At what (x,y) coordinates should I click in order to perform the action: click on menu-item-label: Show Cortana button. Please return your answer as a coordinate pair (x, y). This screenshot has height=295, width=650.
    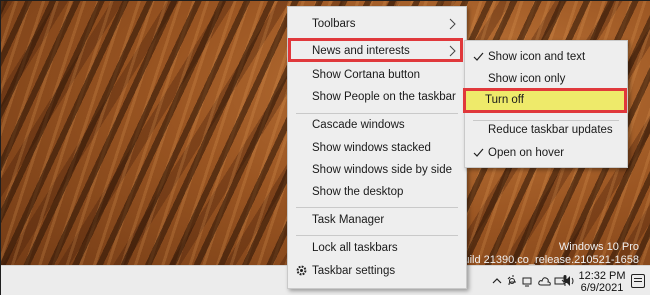
    Looking at the image, I should click on (366, 75).